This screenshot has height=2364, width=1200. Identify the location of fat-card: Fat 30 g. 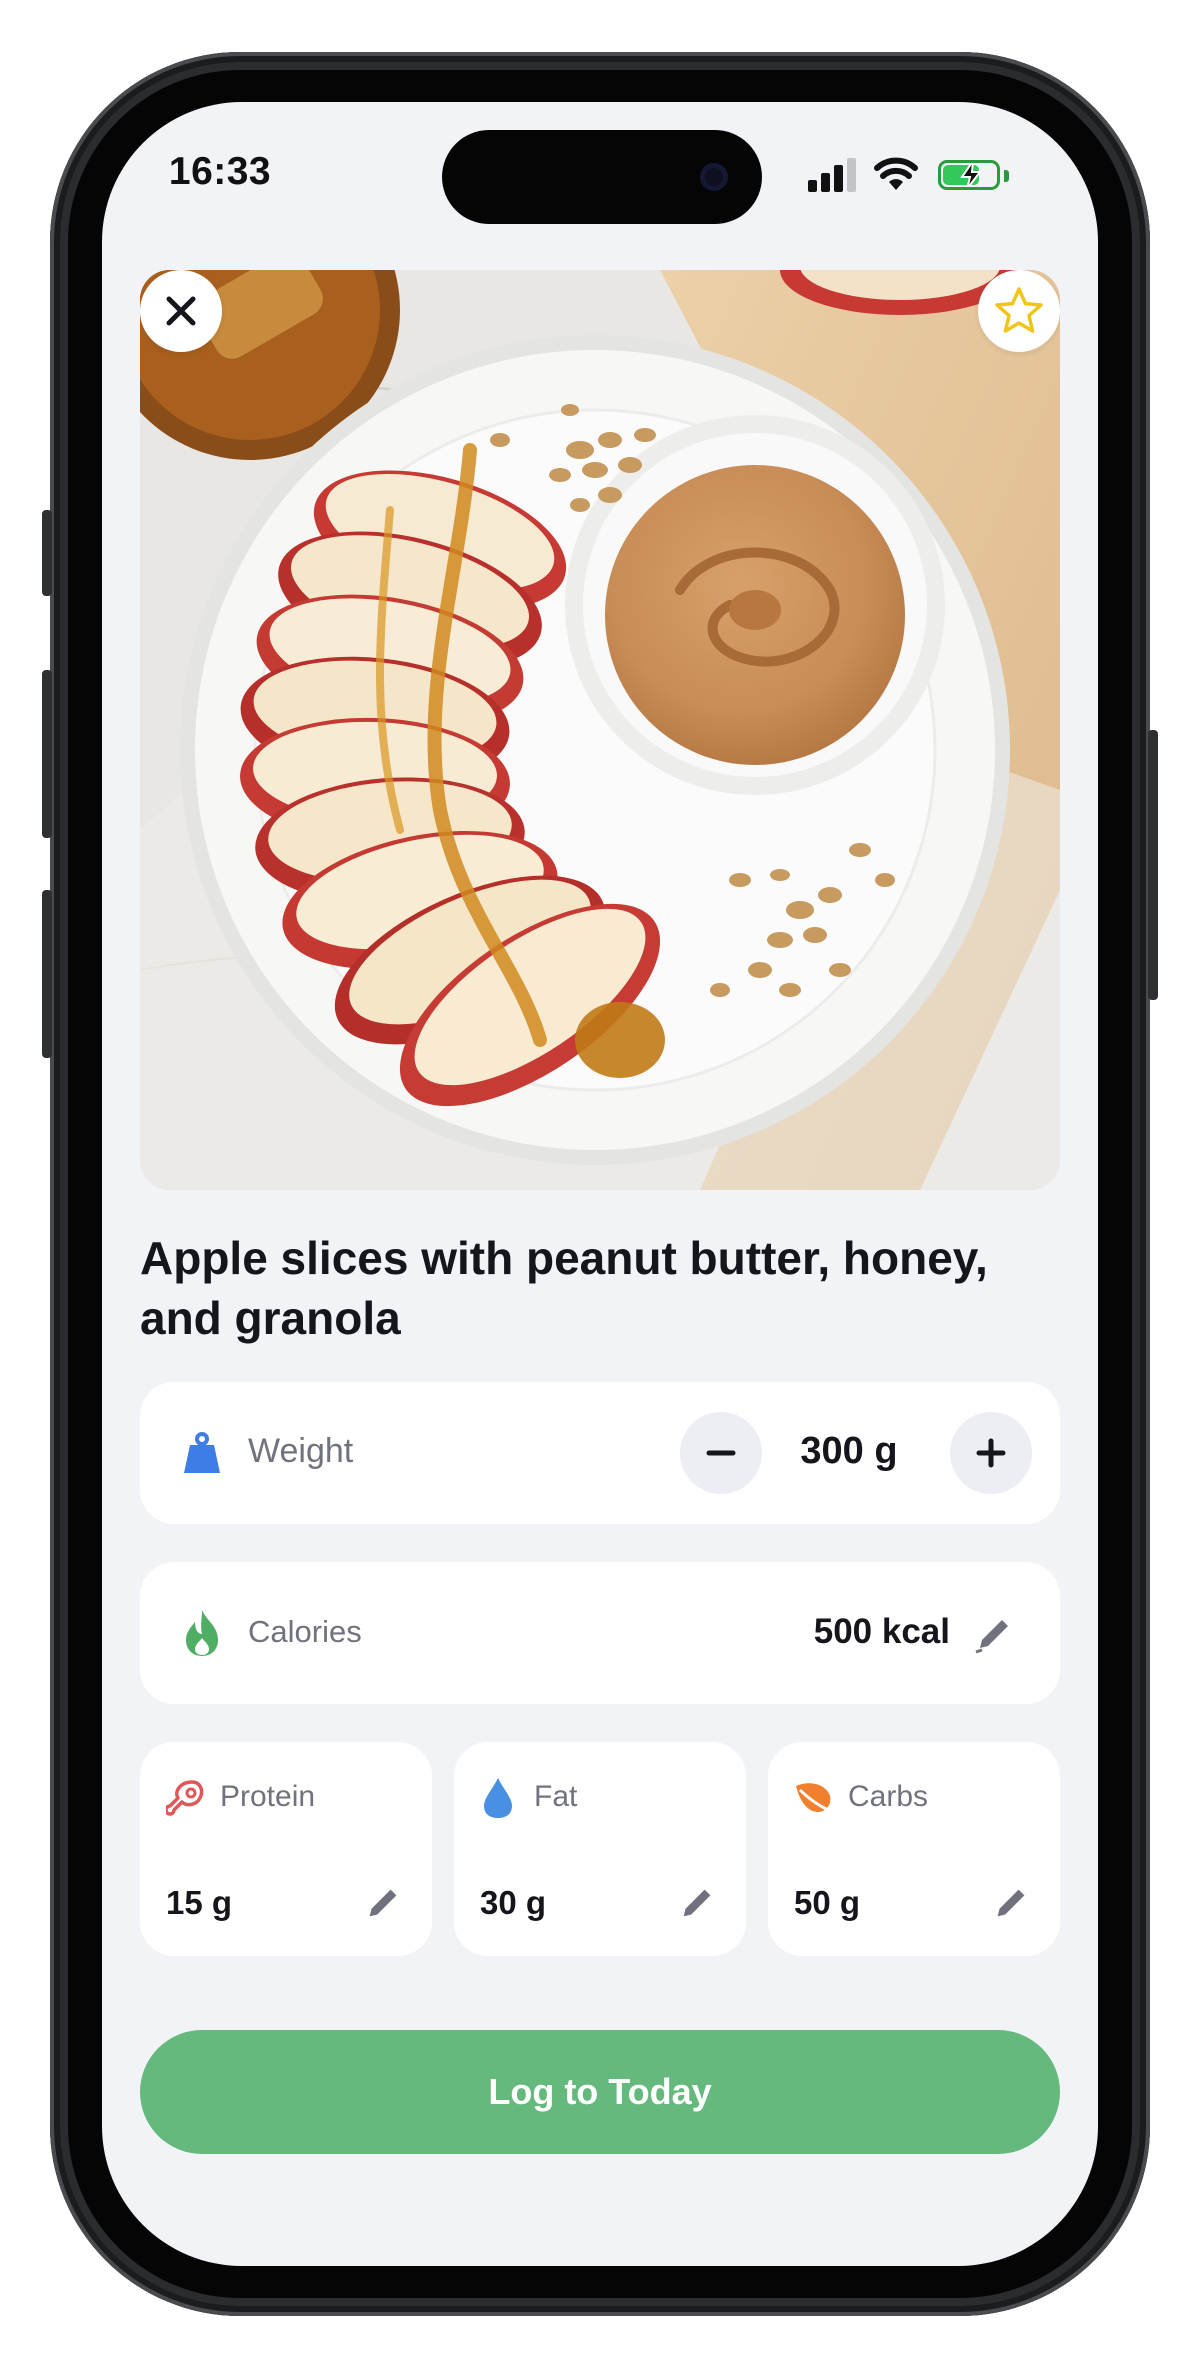
(600, 1849).